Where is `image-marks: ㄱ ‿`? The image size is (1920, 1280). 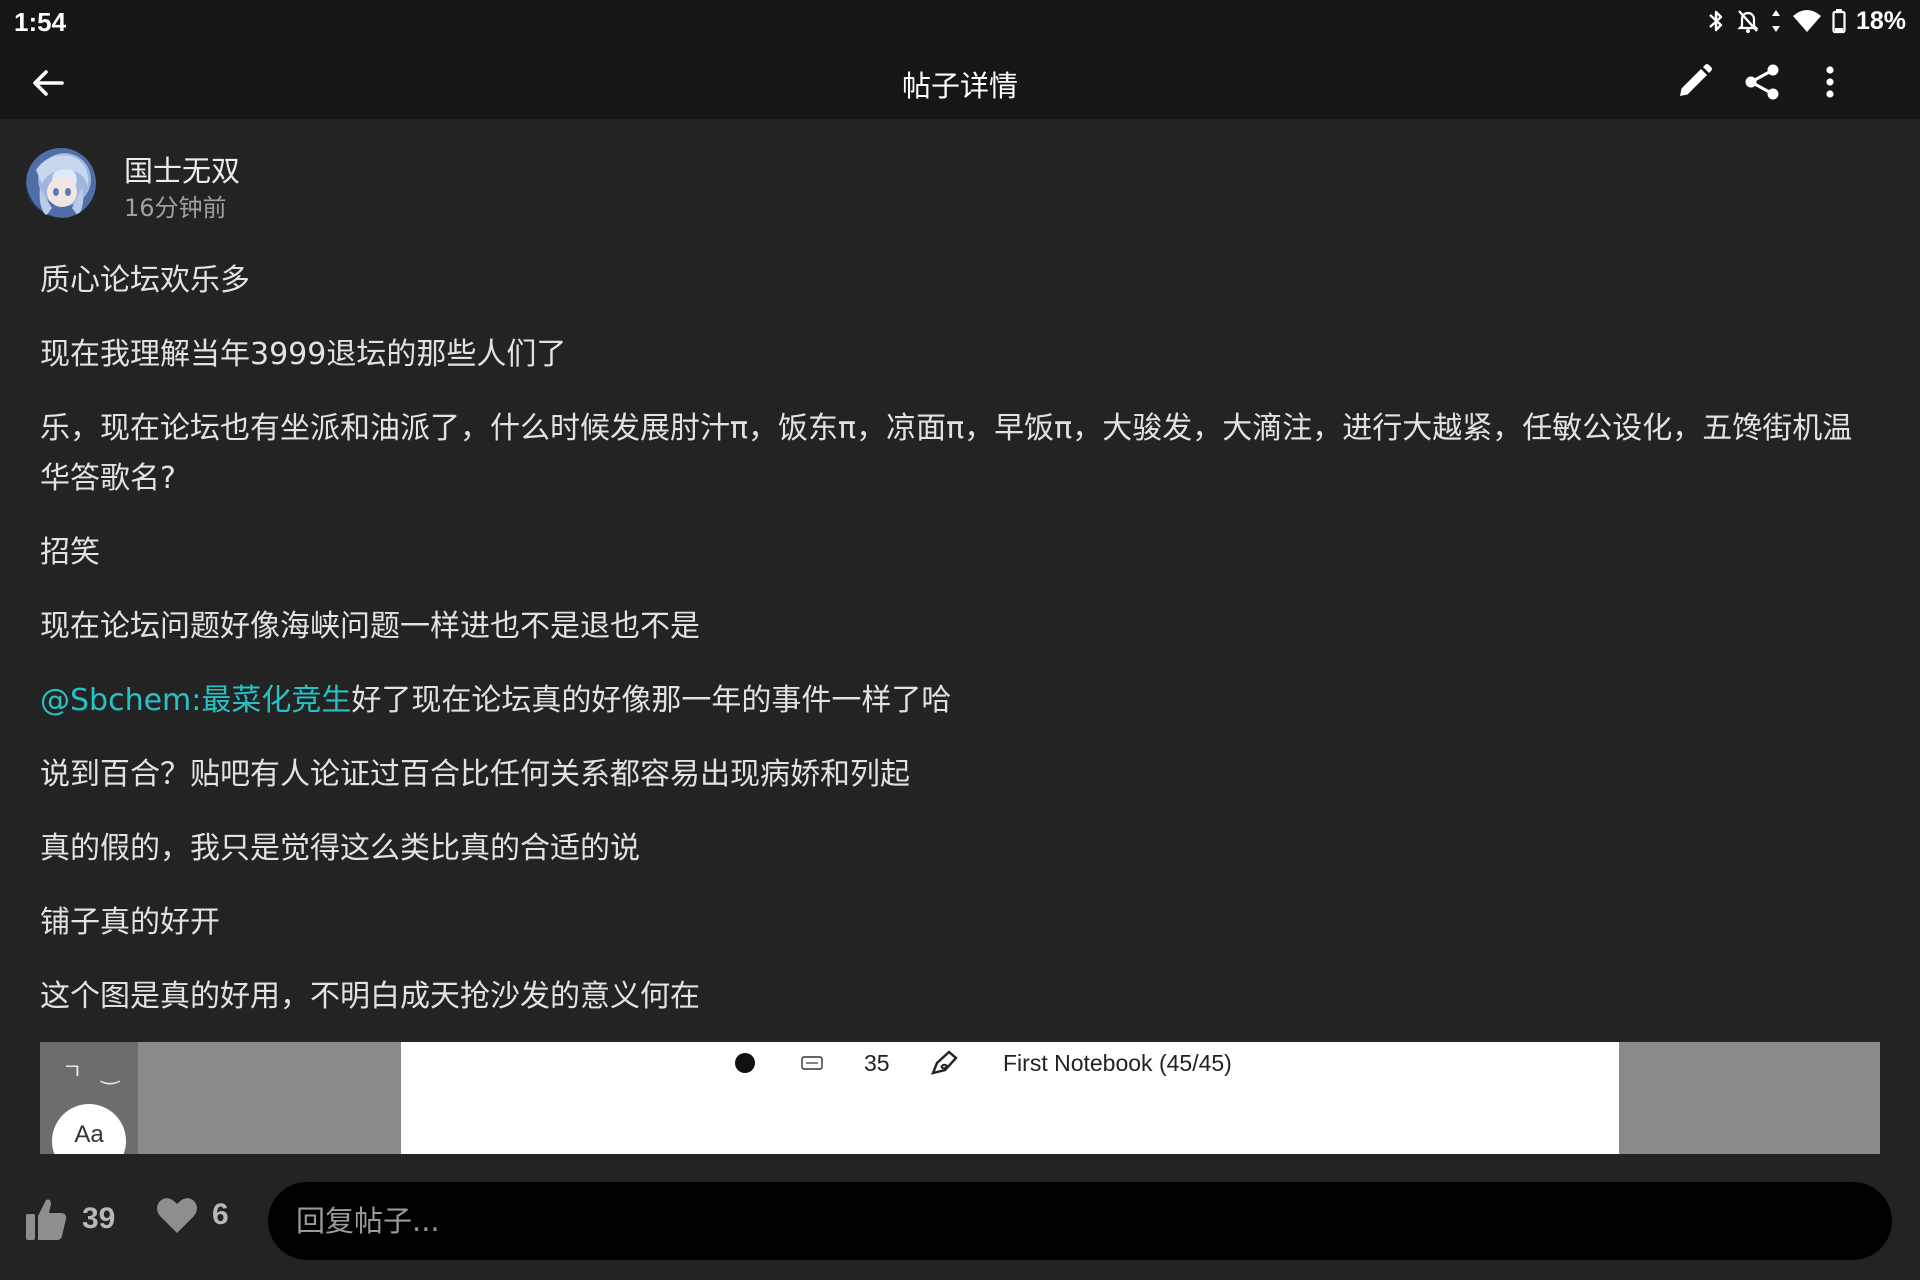 image-marks: ㄱ ‿ is located at coordinates (93, 1072).